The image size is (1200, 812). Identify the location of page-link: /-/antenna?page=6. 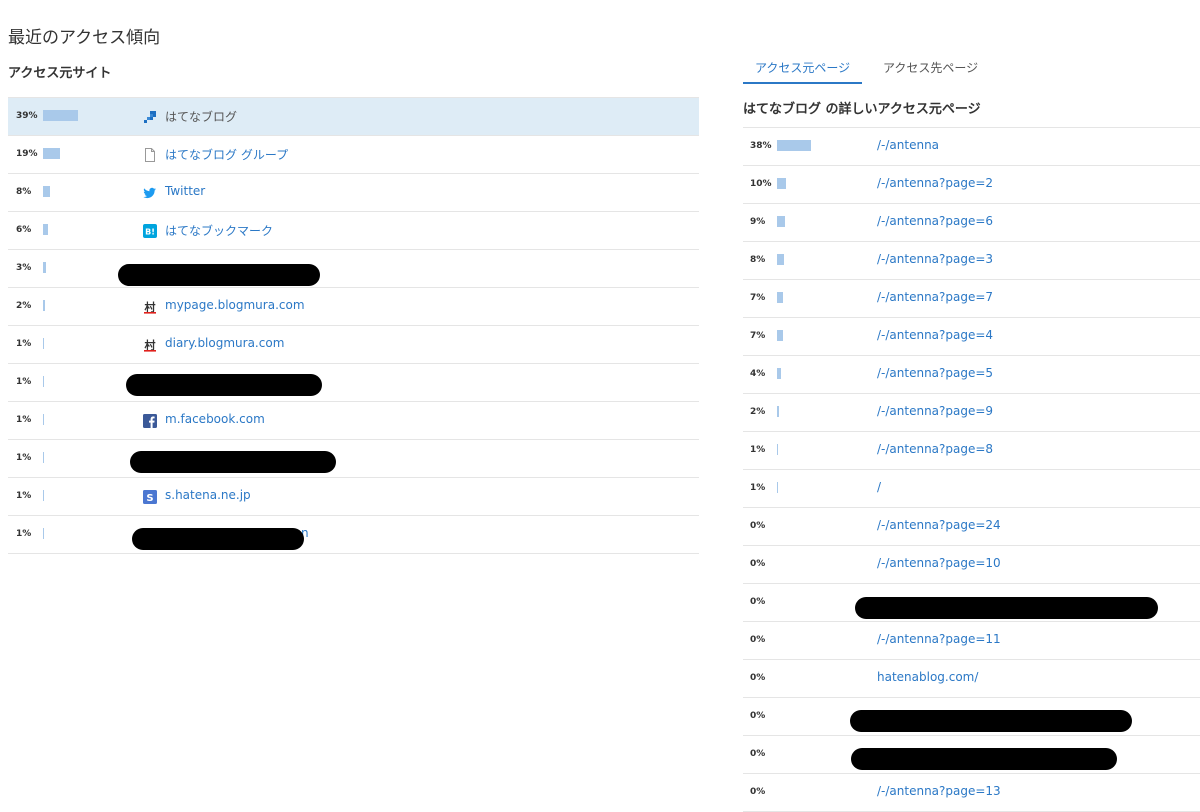
(935, 221).